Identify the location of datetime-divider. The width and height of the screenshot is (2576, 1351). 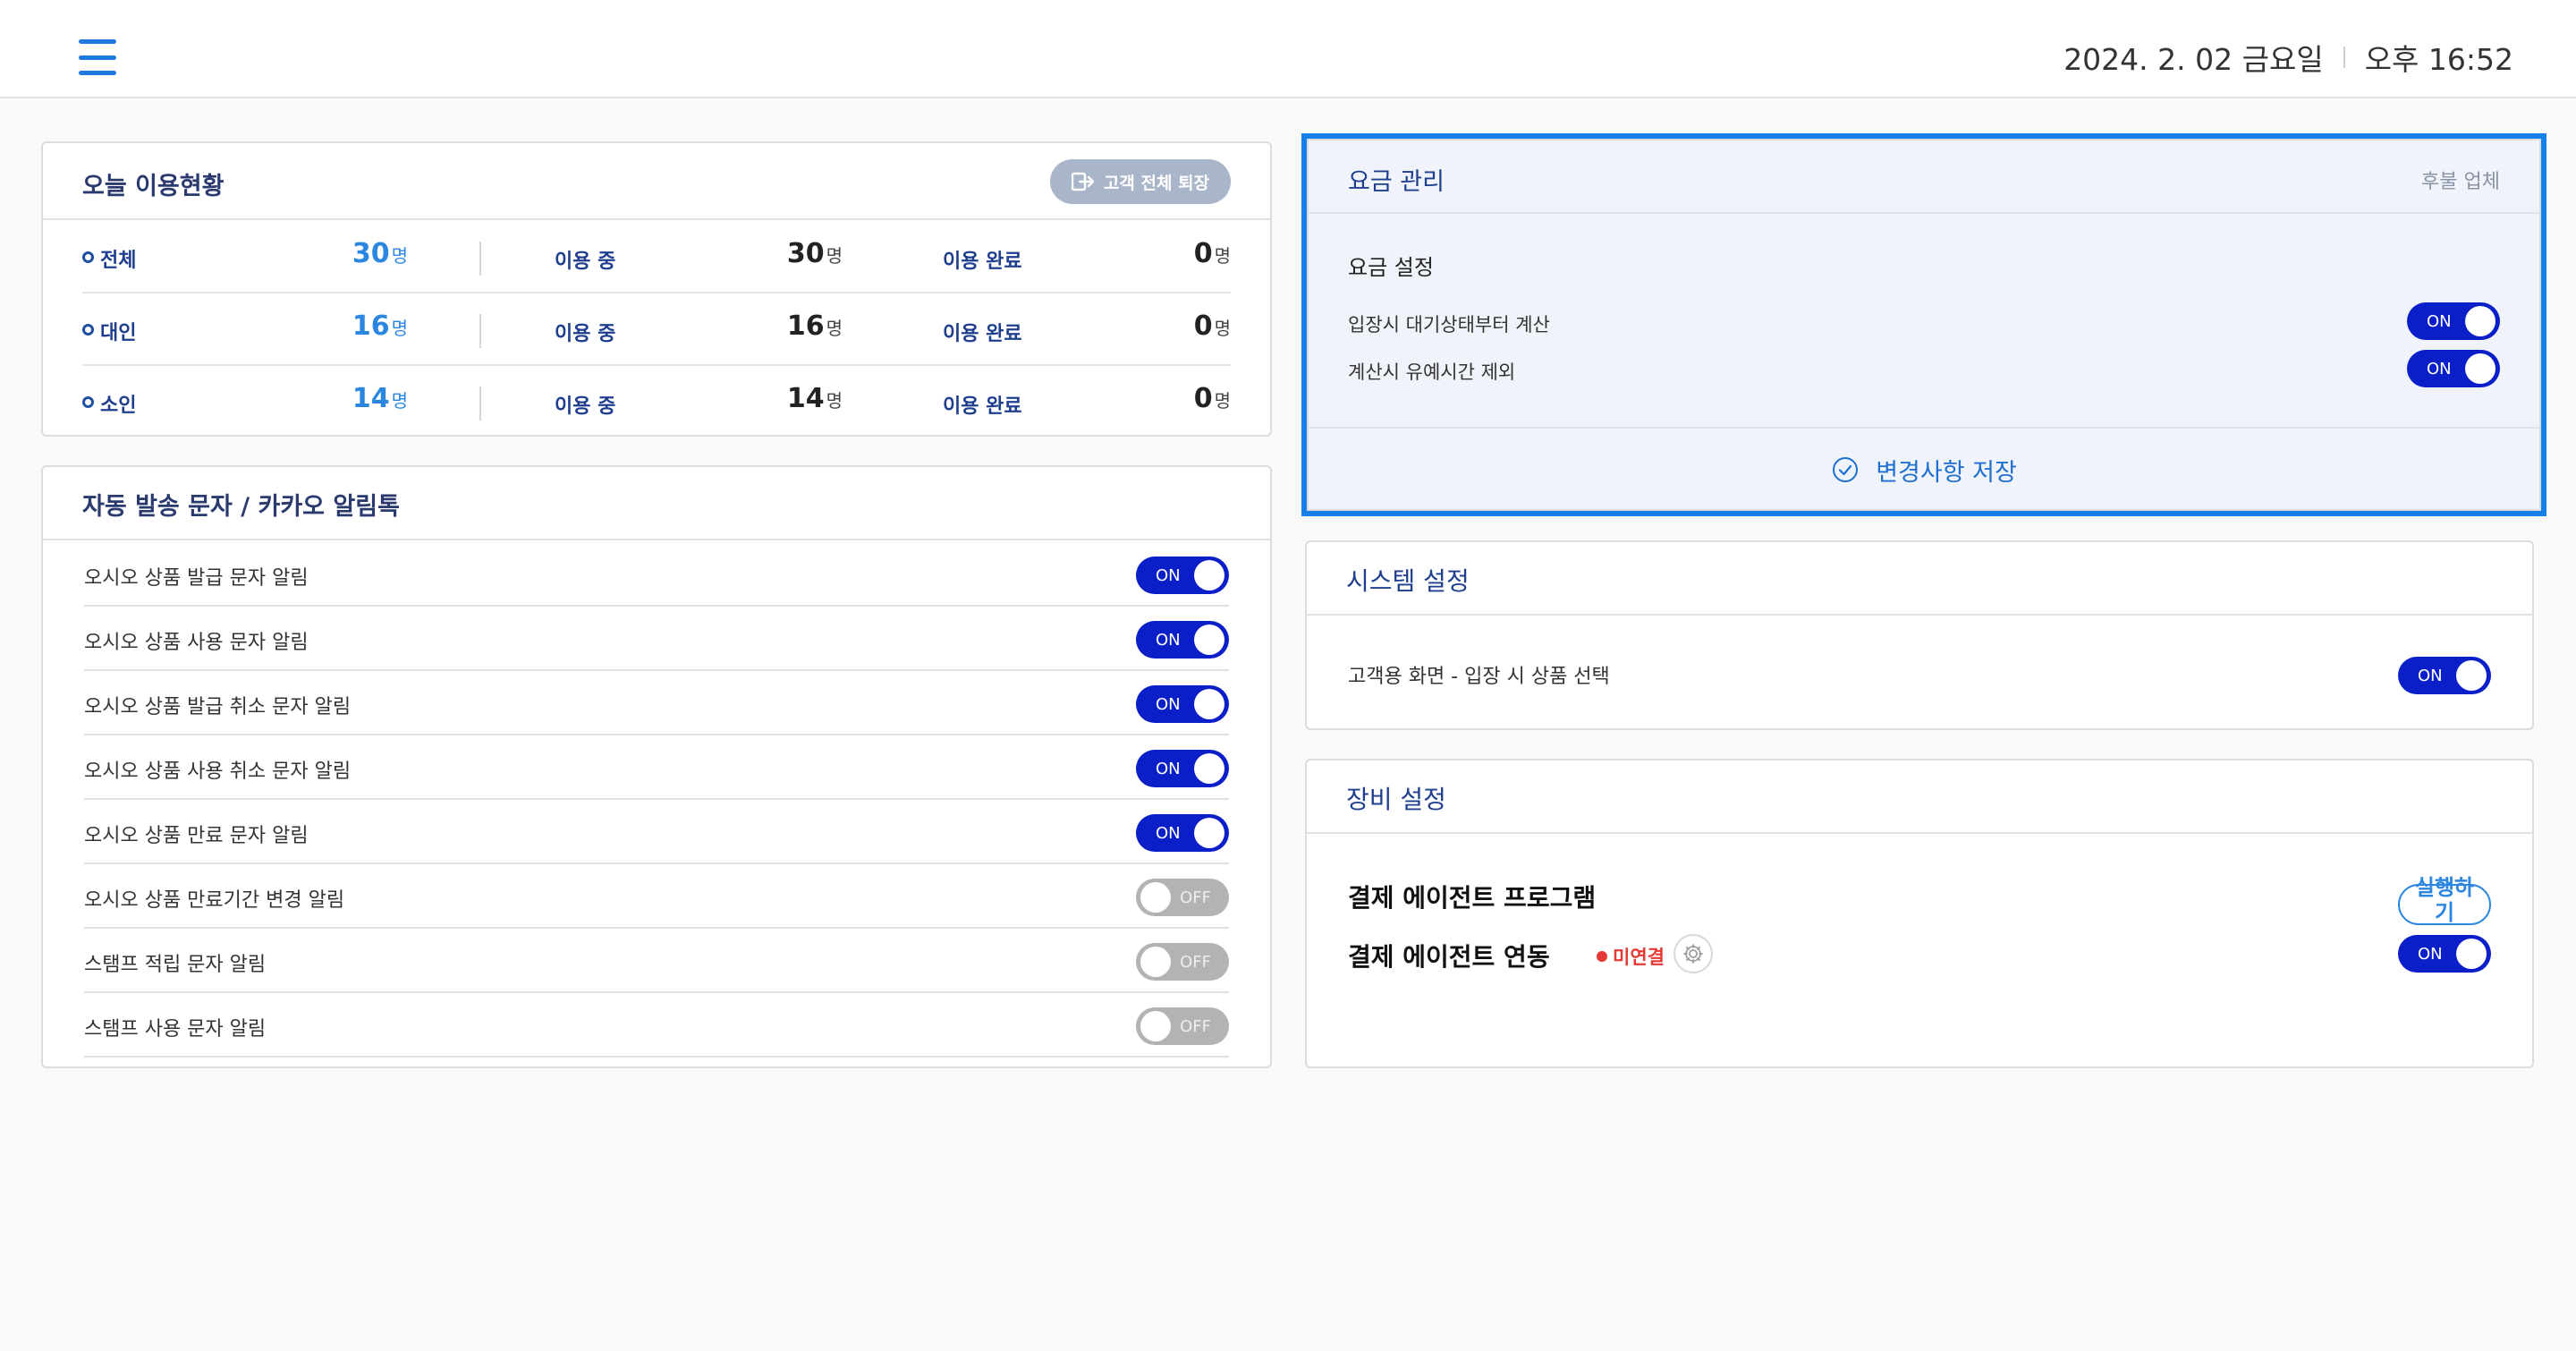
(2344, 57).